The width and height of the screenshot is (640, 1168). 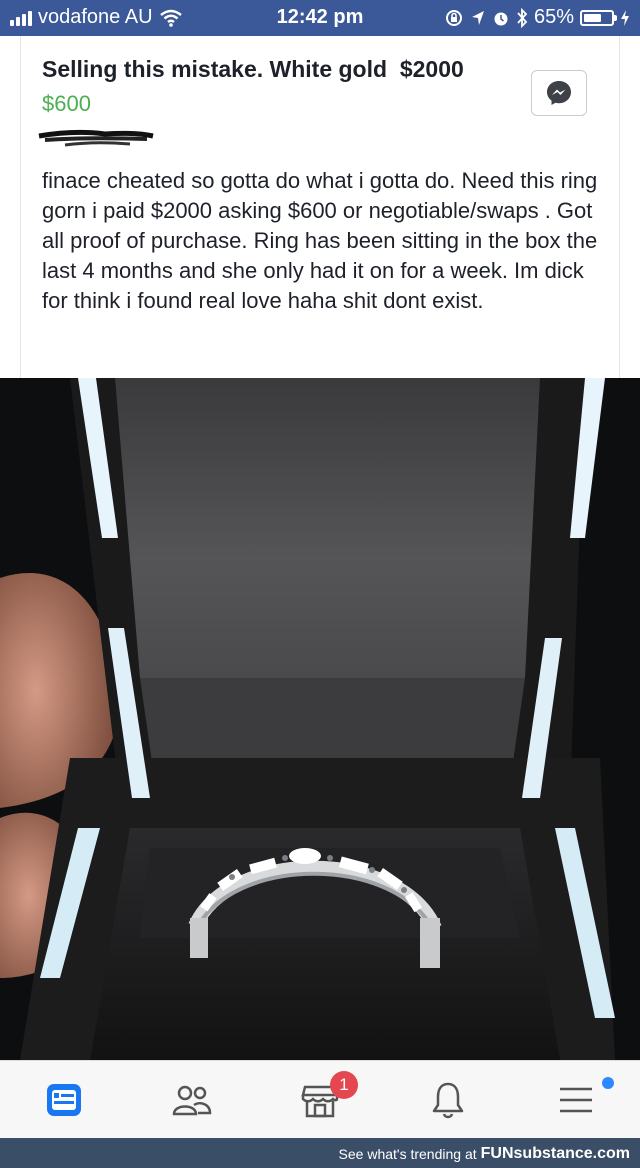 I want to click on watermark-banner: See what's trending at FUNsubstance.com, so click(x=320, y=1153).